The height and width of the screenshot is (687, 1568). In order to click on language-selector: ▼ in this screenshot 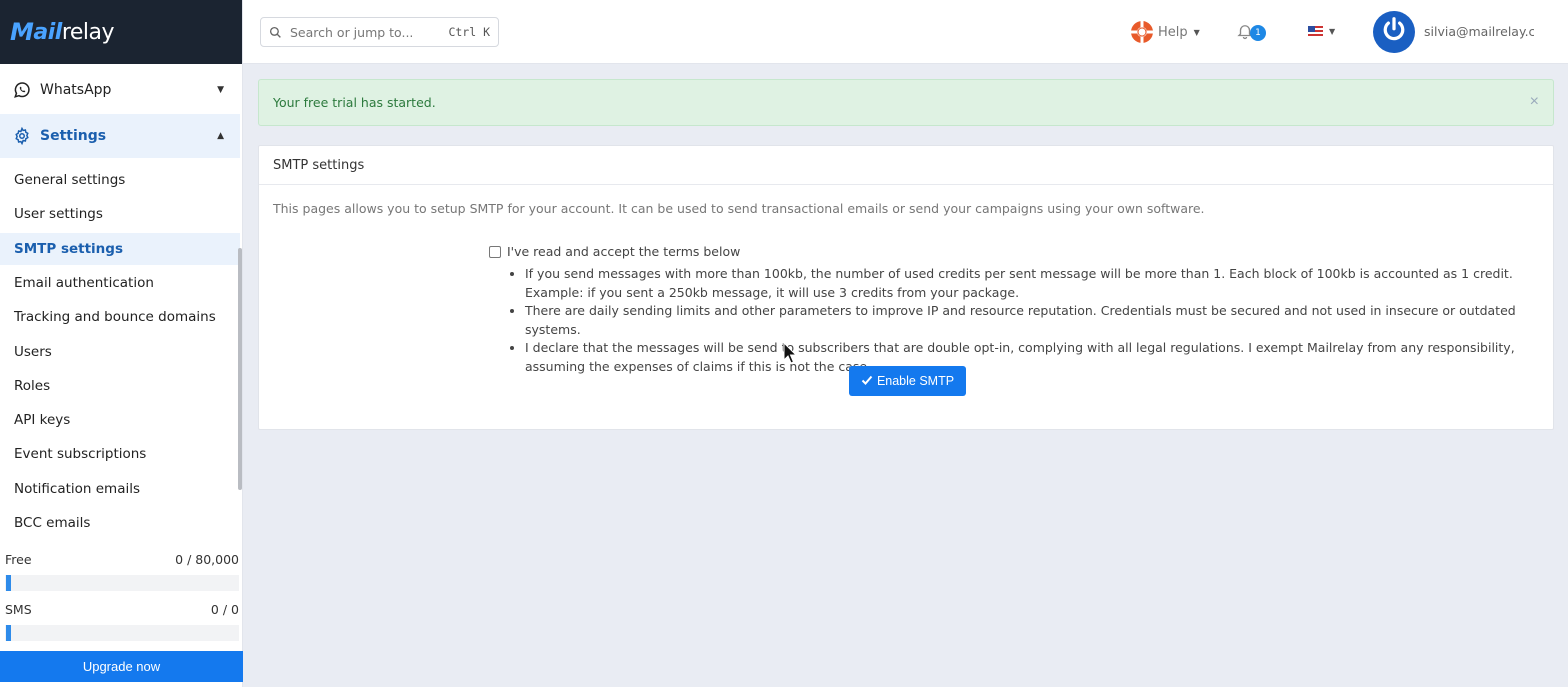, I will do `click(1321, 31)`.